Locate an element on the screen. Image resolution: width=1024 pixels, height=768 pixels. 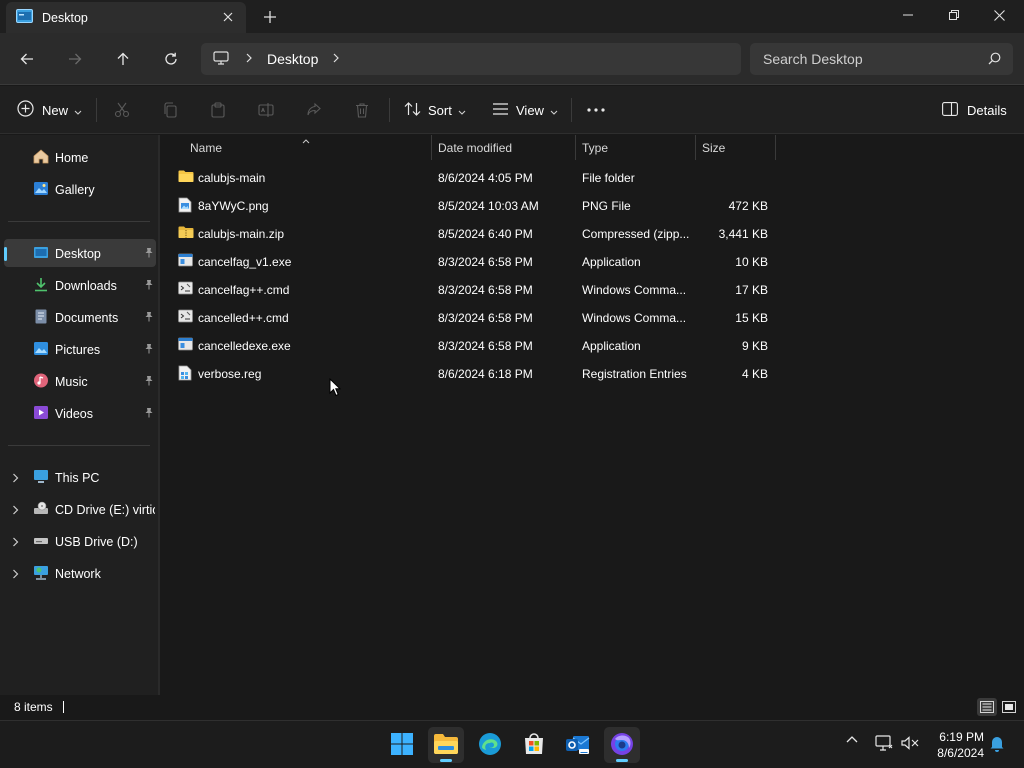
sort-button: Sort is located at coordinates (435, 110).